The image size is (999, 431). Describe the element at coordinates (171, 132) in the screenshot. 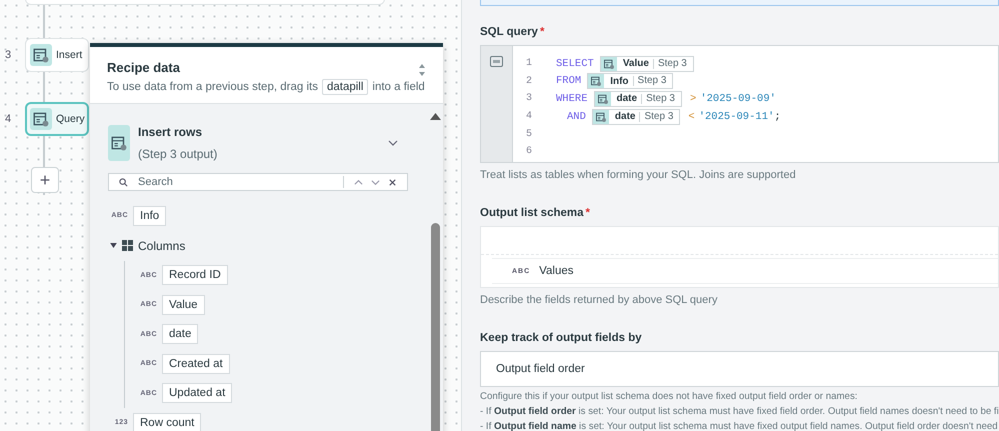

I see `source-title: Insert rows` at that location.